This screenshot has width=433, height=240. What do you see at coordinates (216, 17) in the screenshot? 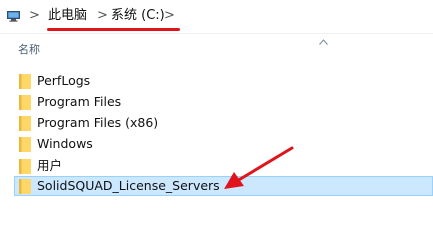
I see `address-bar: > 此电脑 > 系统 (C:) >` at bounding box center [216, 17].